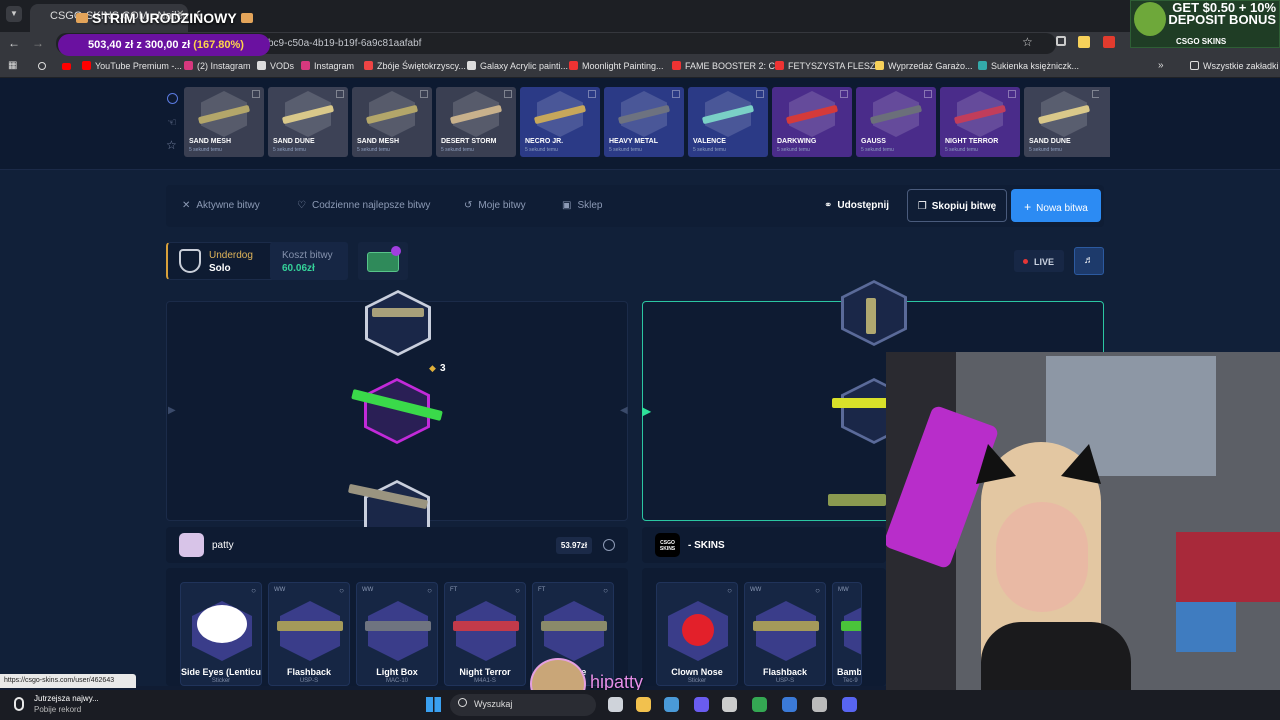  What do you see at coordinates (609, 545) in the screenshot?
I see `emoji-icon` at bounding box center [609, 545].